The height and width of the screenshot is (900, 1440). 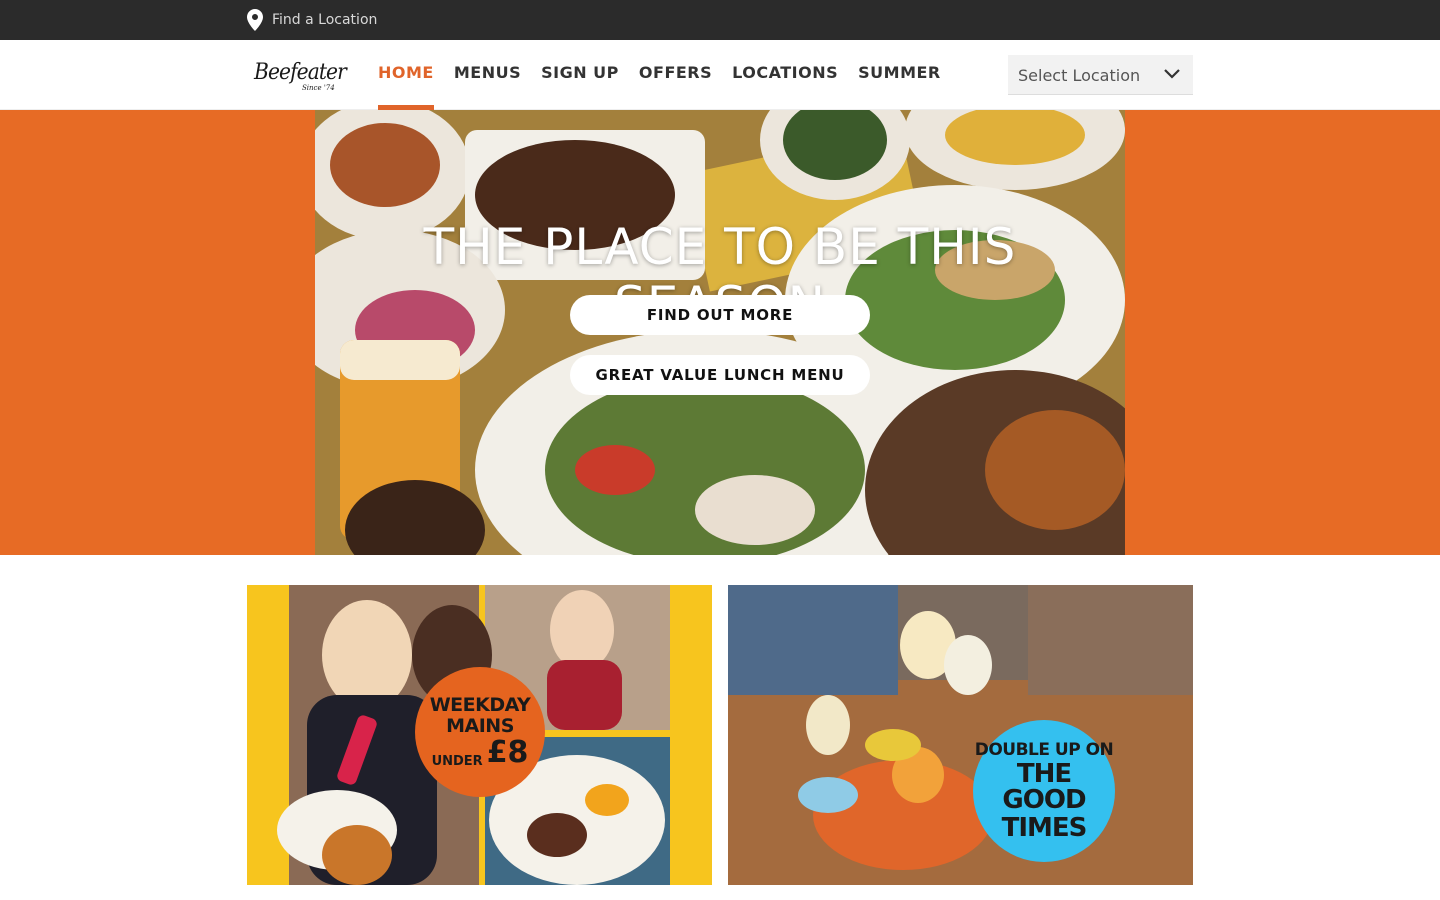 I want to click on find-location-link: Find a Location, so click(x=312, y=20).